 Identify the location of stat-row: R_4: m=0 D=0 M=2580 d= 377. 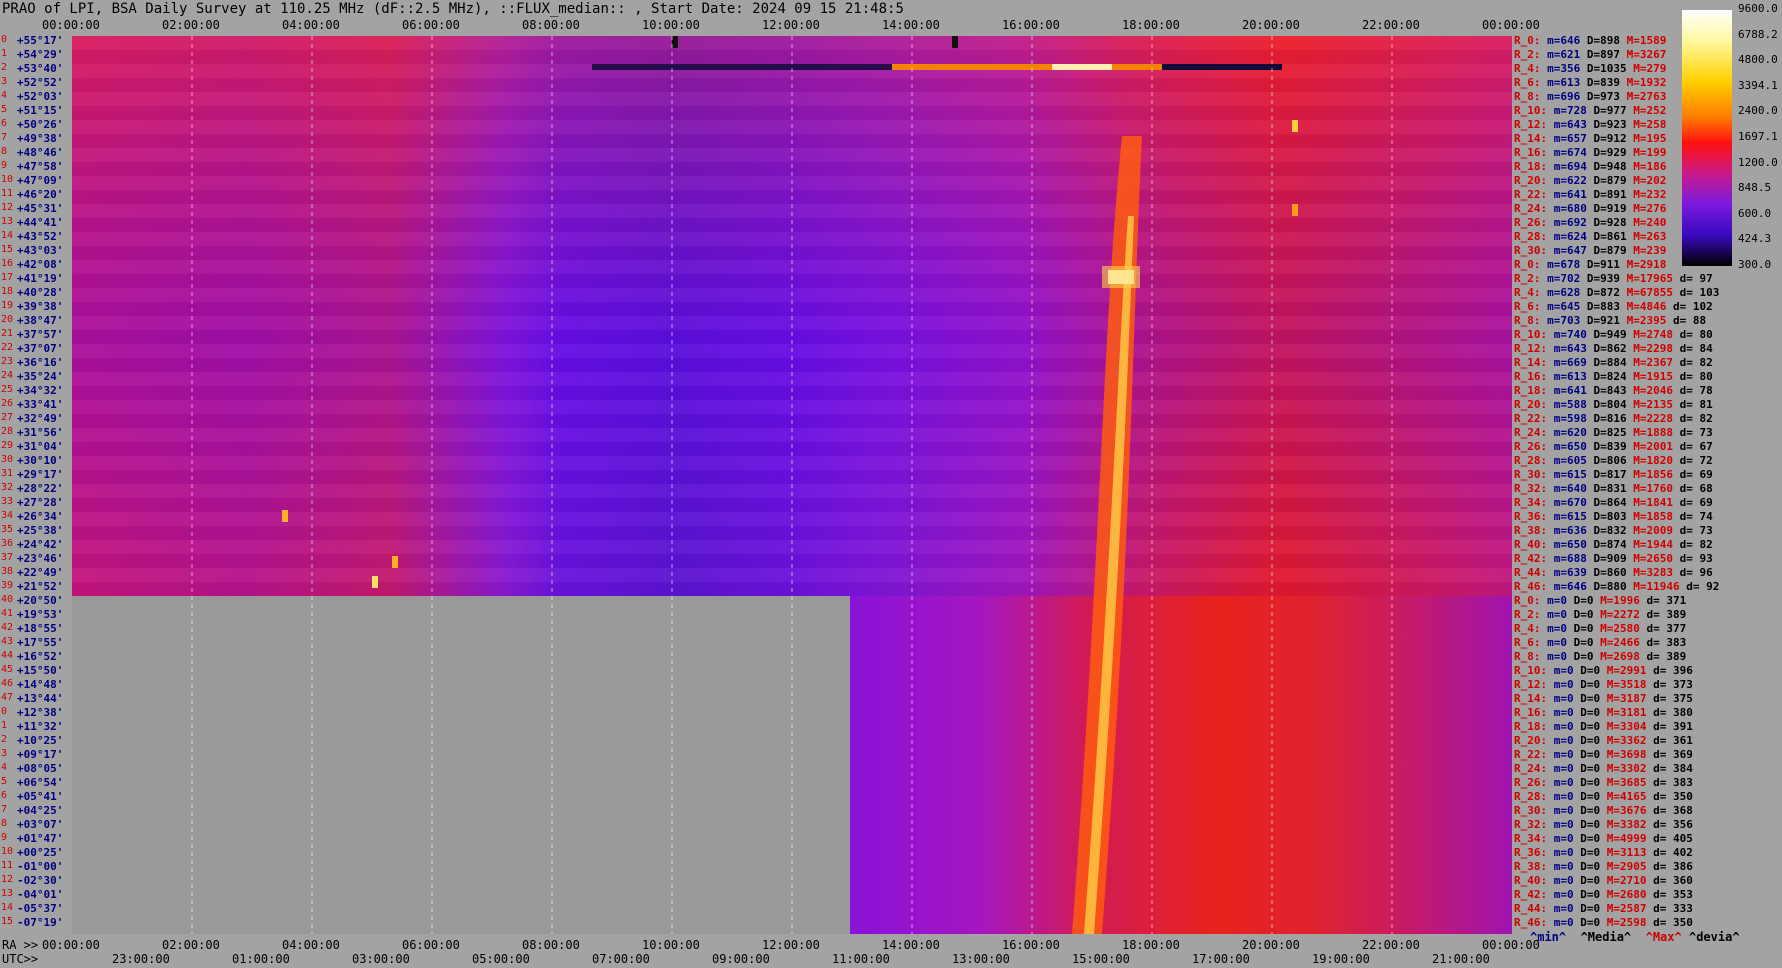
(1600, 628).